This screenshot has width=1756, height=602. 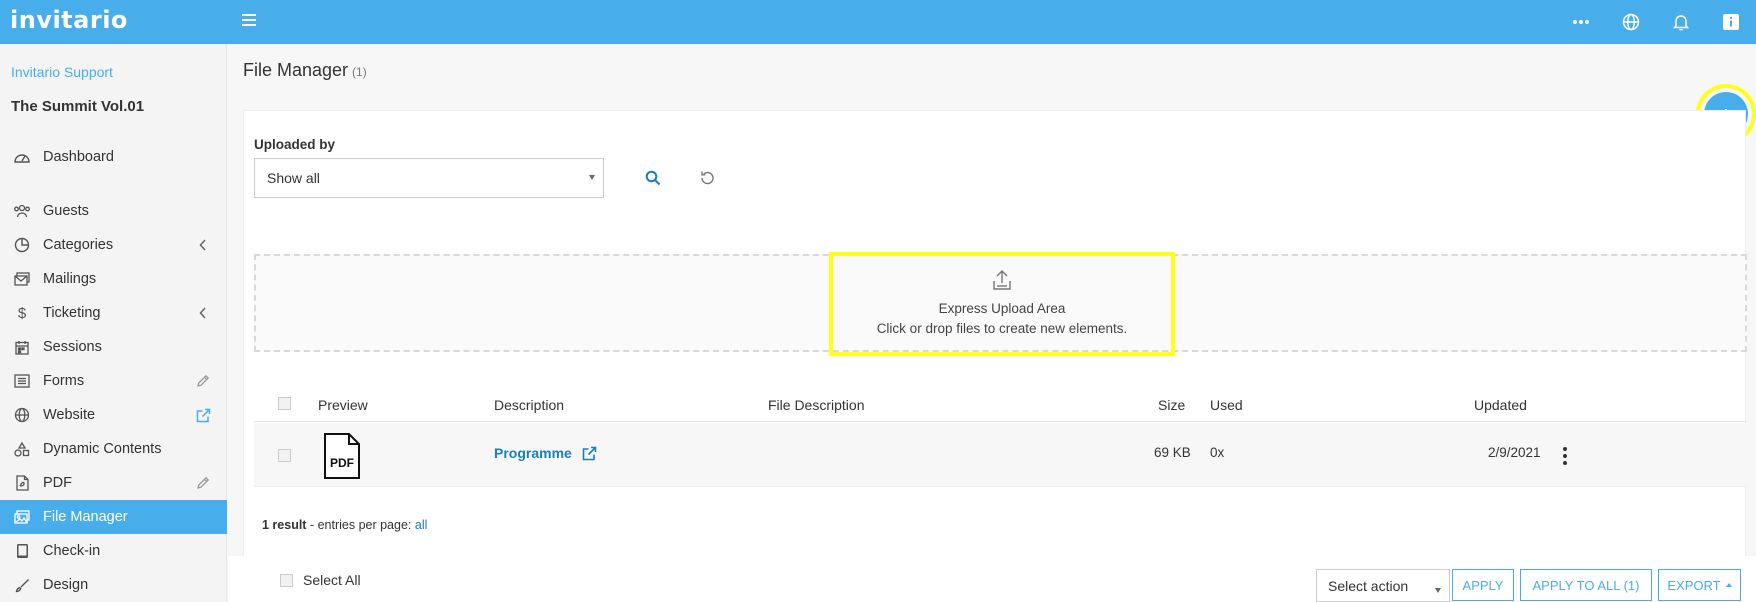 I want to click on sidebar-item-label: Mailings, so click(x=70, y=279).